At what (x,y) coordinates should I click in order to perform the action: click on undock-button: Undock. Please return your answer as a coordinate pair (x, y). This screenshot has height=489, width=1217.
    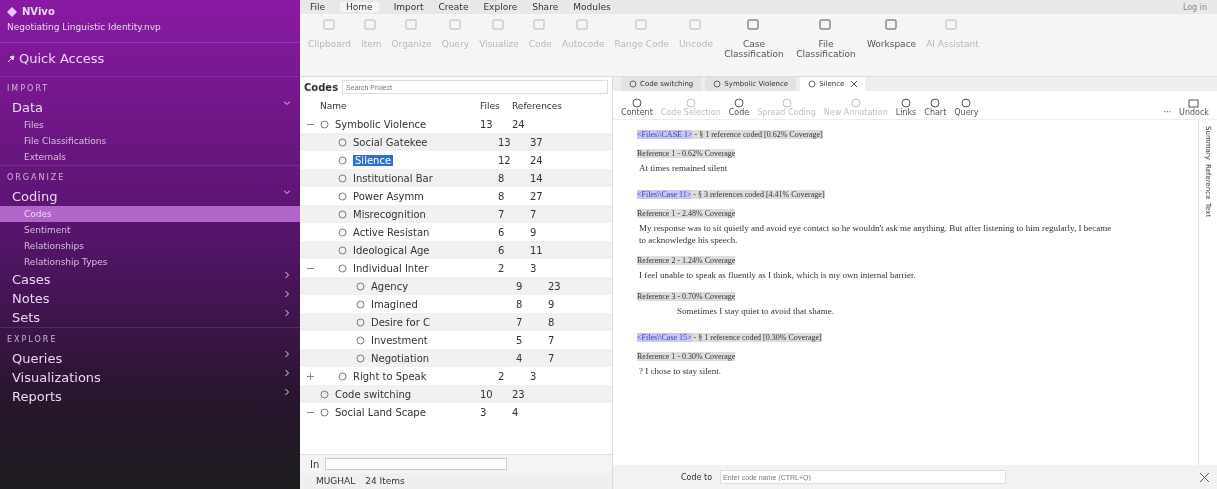
    Looking at the image, I should click on (1194, 107).